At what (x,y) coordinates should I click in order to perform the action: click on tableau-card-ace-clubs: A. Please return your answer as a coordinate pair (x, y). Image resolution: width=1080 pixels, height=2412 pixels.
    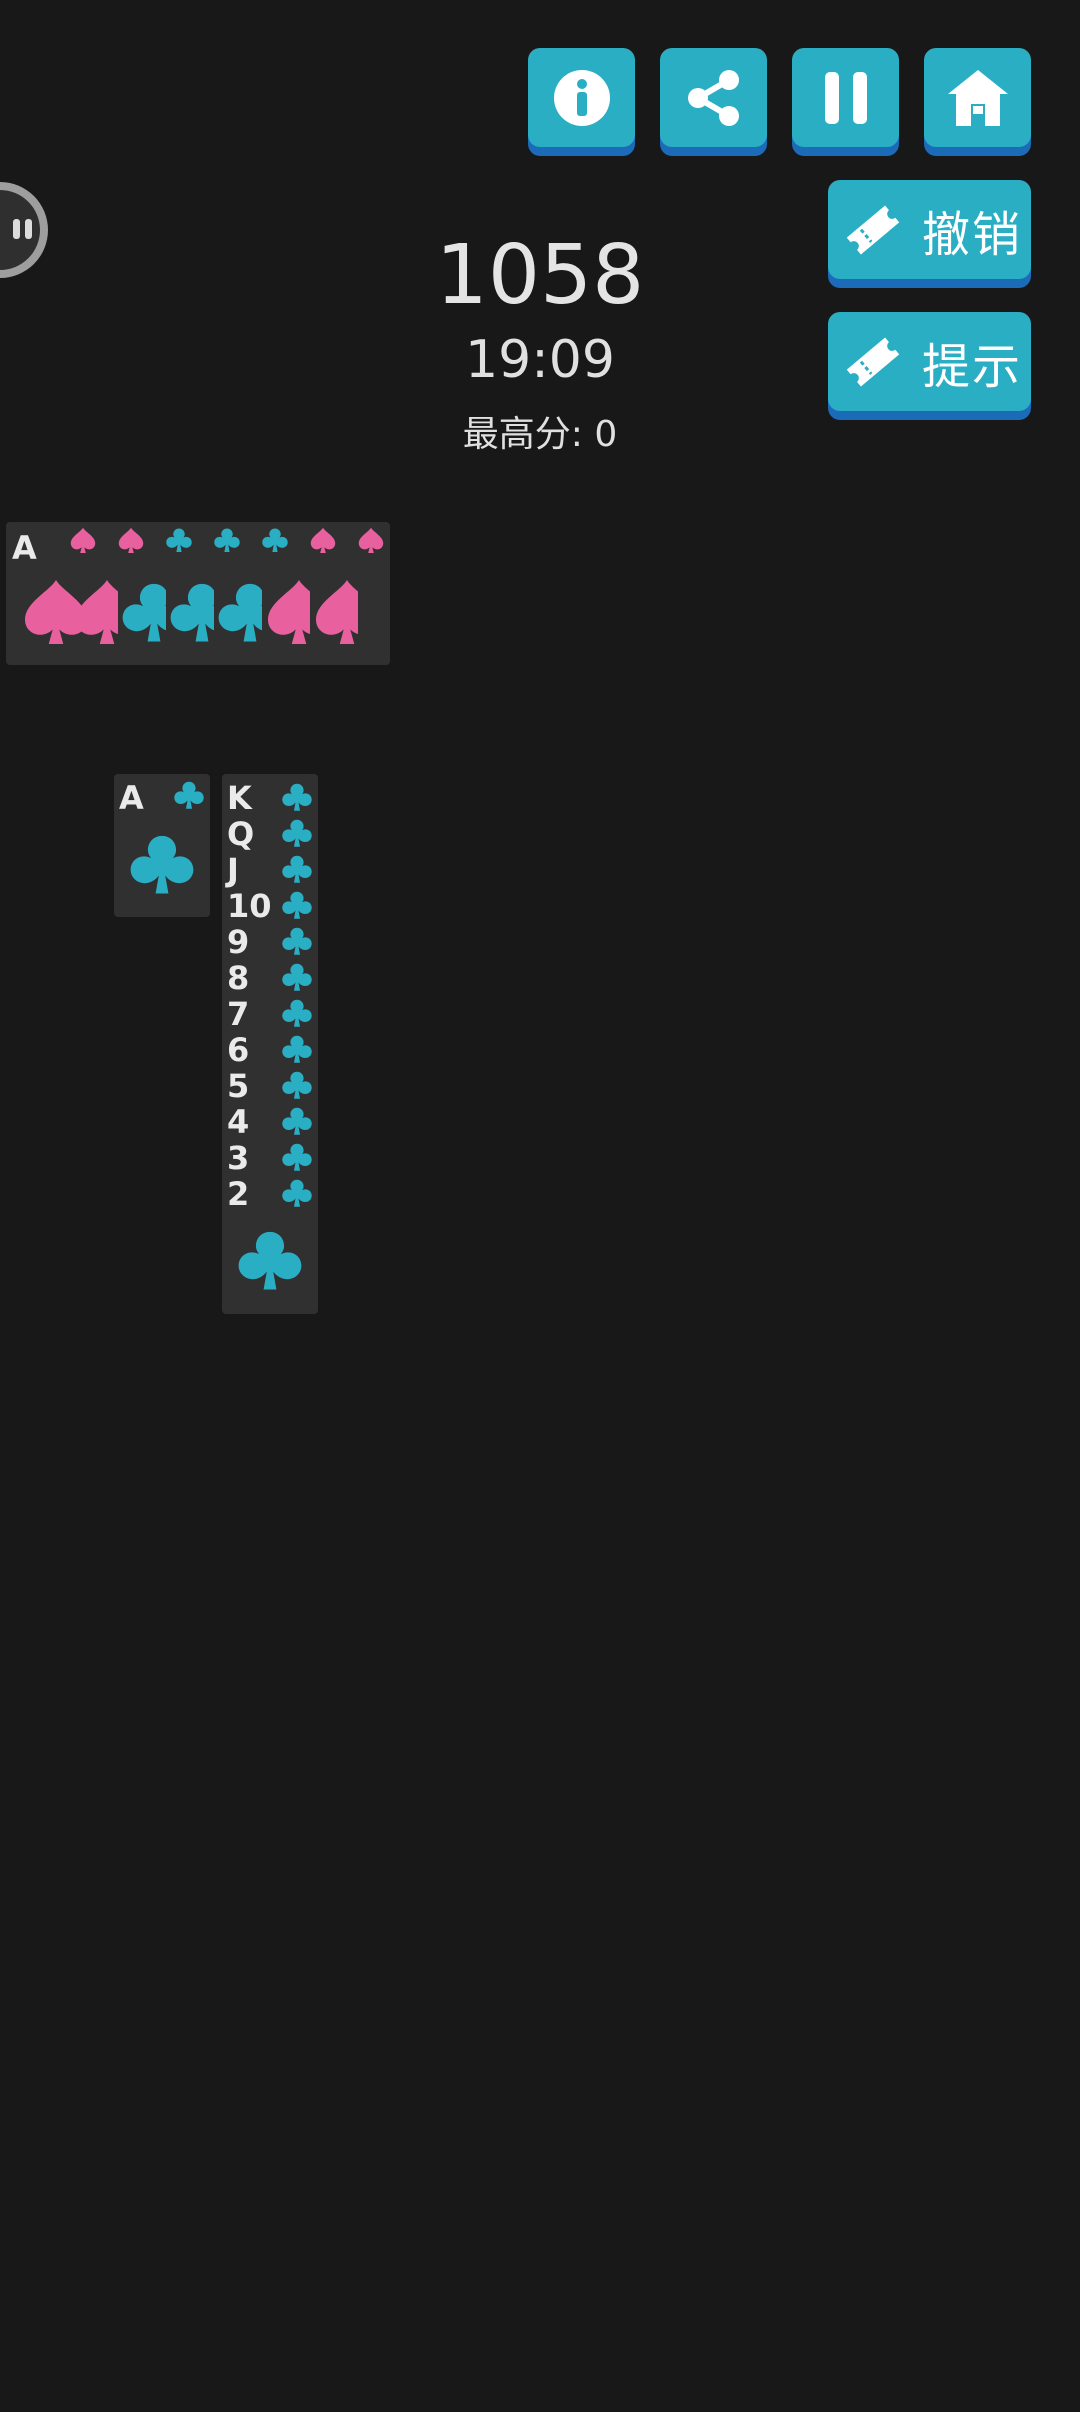
    Looking at the image, I should click on (162, 845).